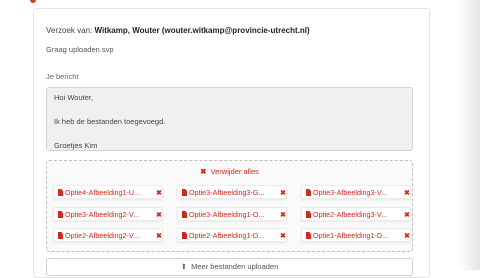 Image resolution: width=480 pixels, height=278 pixels. I want to click on page-shadow, so click(469, 135).